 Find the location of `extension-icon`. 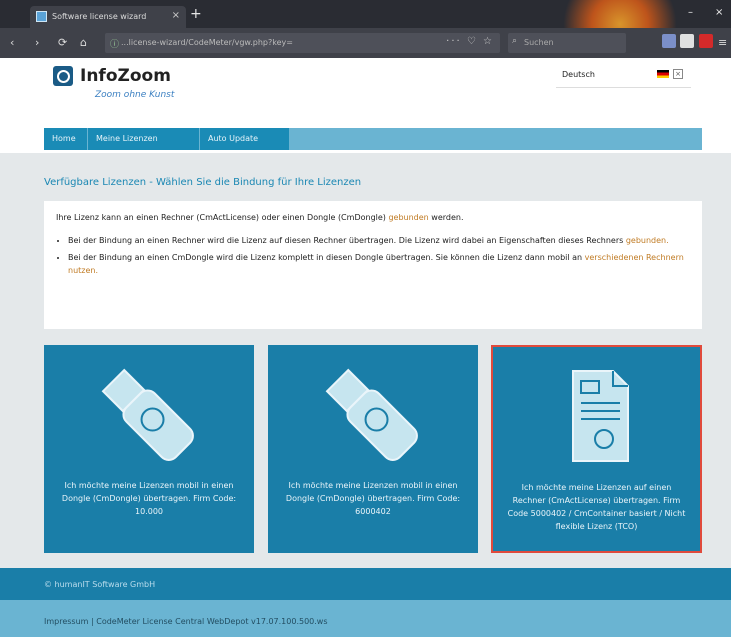

extension-icon is located at coordinates (669, 41).